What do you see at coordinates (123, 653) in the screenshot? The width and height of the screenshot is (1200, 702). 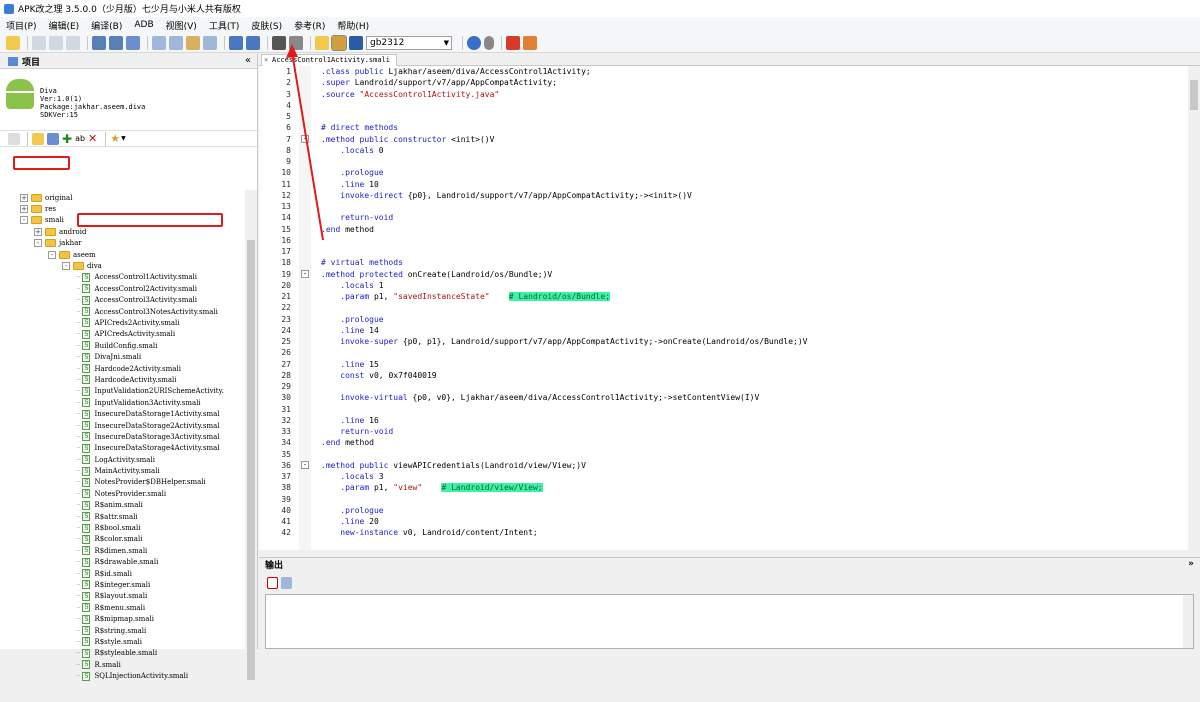 I see `tree-file: ·· S R$styleable.smali` at bounding box center [123, 653].